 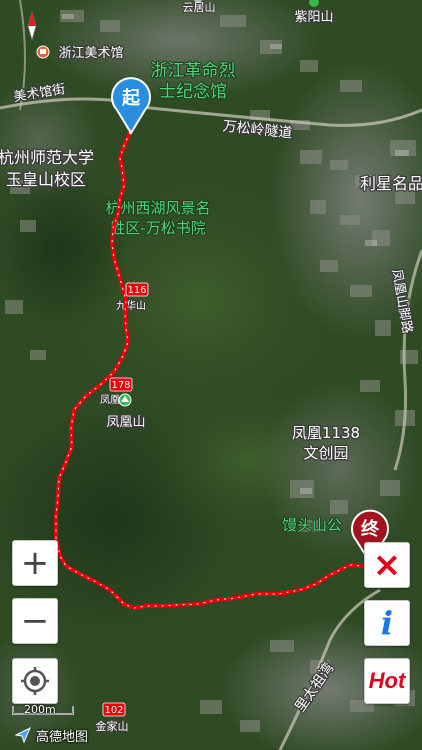 What do you see at coordinates (312, 525) in the screenshot?
I see `label-mantoushan: 馒头山公` at bounding box center [312, 525].